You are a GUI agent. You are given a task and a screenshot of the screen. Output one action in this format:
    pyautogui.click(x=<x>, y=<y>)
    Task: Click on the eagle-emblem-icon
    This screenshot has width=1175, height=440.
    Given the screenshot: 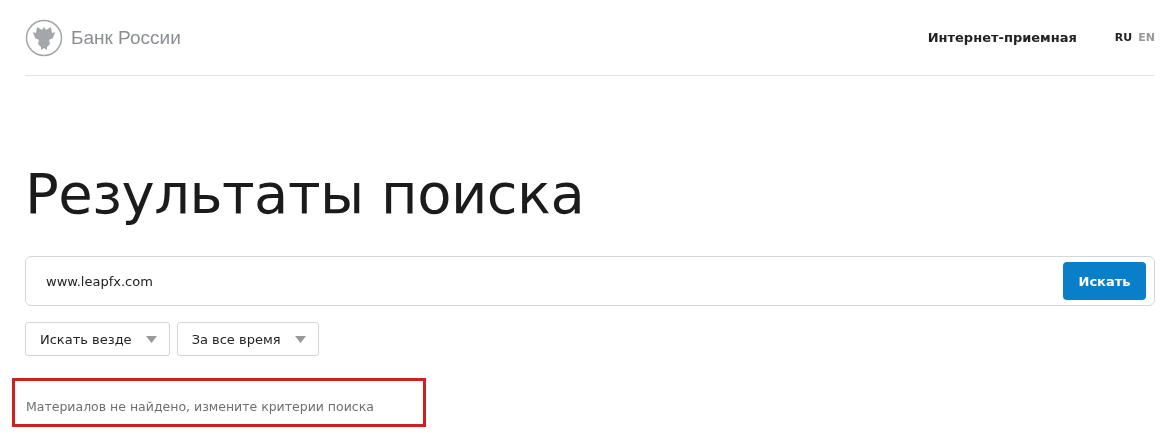 What is the action you would take?
    pyautogui.click(x=44, y=37)
    